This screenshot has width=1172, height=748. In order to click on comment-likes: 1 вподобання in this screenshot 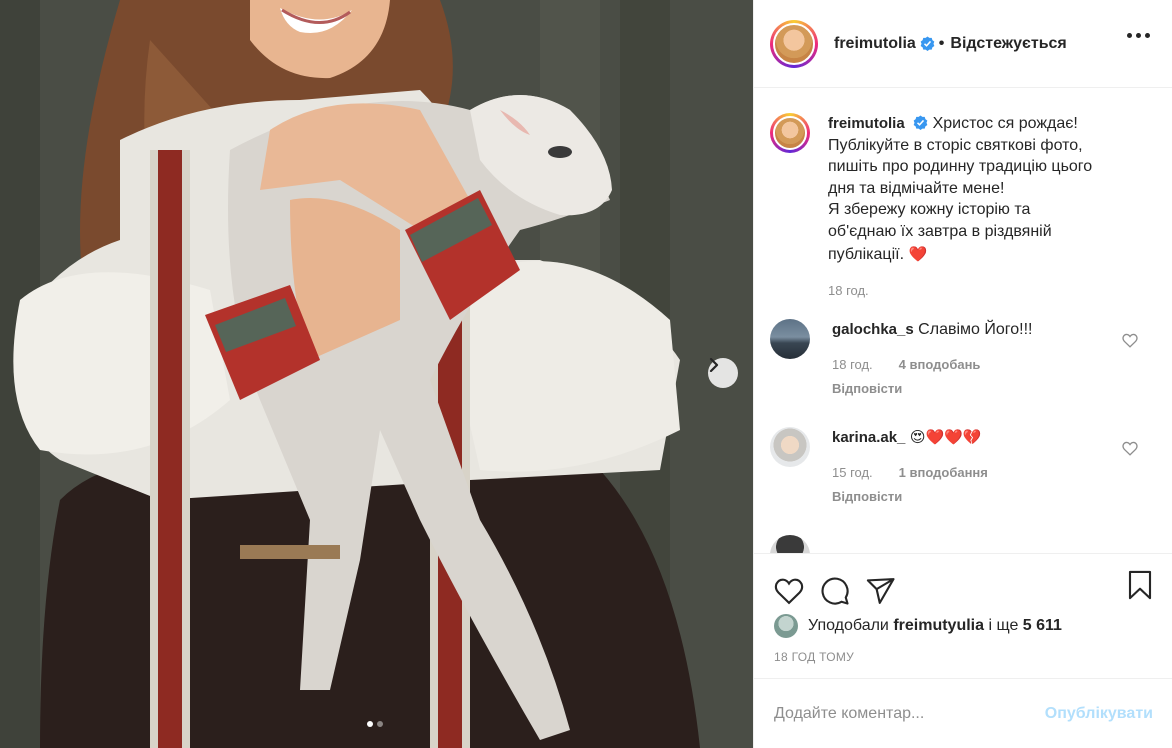, I will do `click(943, 472)`.